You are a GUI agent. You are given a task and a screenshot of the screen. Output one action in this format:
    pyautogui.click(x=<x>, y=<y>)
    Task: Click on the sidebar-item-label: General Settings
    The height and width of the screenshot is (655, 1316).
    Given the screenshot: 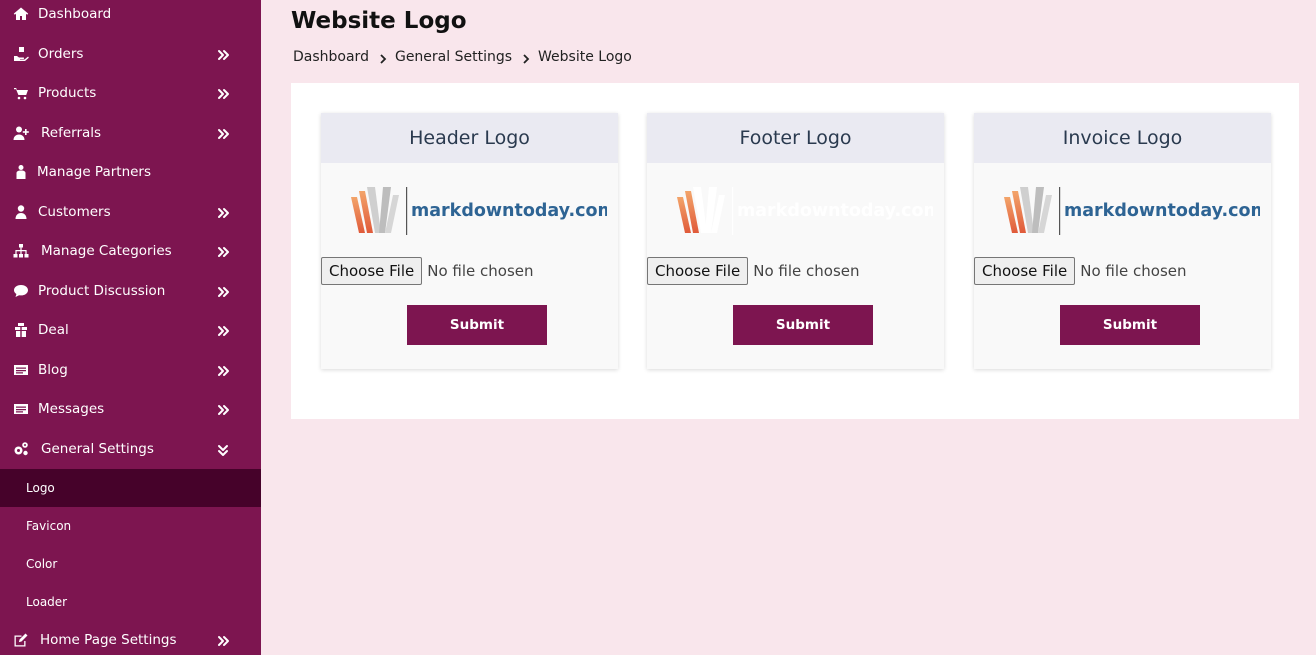 What is the action you would take?
    pyautogui.click(x=97, y=449)
    